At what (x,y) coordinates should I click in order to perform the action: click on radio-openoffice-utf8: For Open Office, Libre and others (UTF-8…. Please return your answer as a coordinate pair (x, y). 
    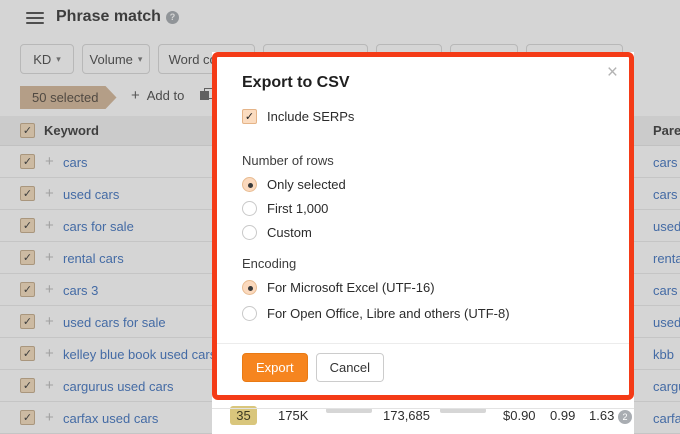
    Looking at the image, I should click on (376, 313).